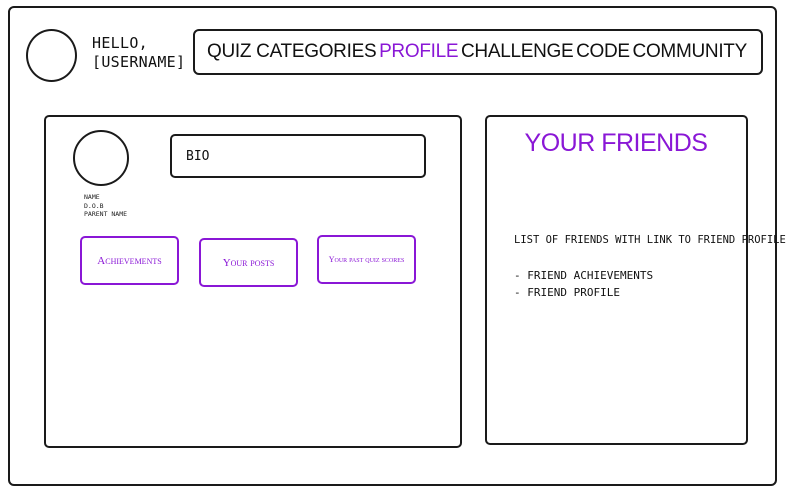 This screenshot has height=497, width=787. I want to click on friends-feature-list: - Friend achievements - Friend profile, so click(583, 284).